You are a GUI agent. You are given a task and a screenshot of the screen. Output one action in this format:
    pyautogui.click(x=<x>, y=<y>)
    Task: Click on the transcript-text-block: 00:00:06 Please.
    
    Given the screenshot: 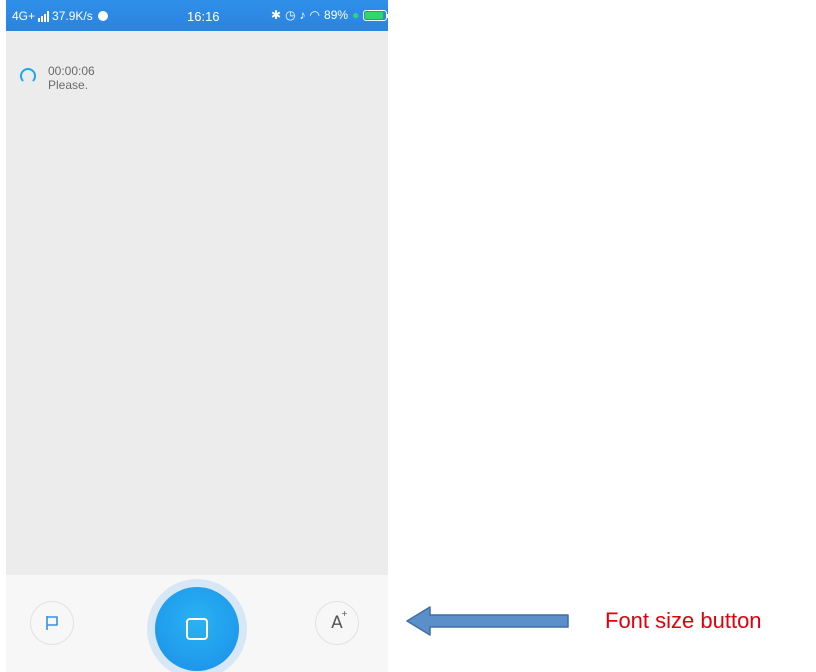 What is the action you would take?
    pyautogui.click(x=71, y=78)
    